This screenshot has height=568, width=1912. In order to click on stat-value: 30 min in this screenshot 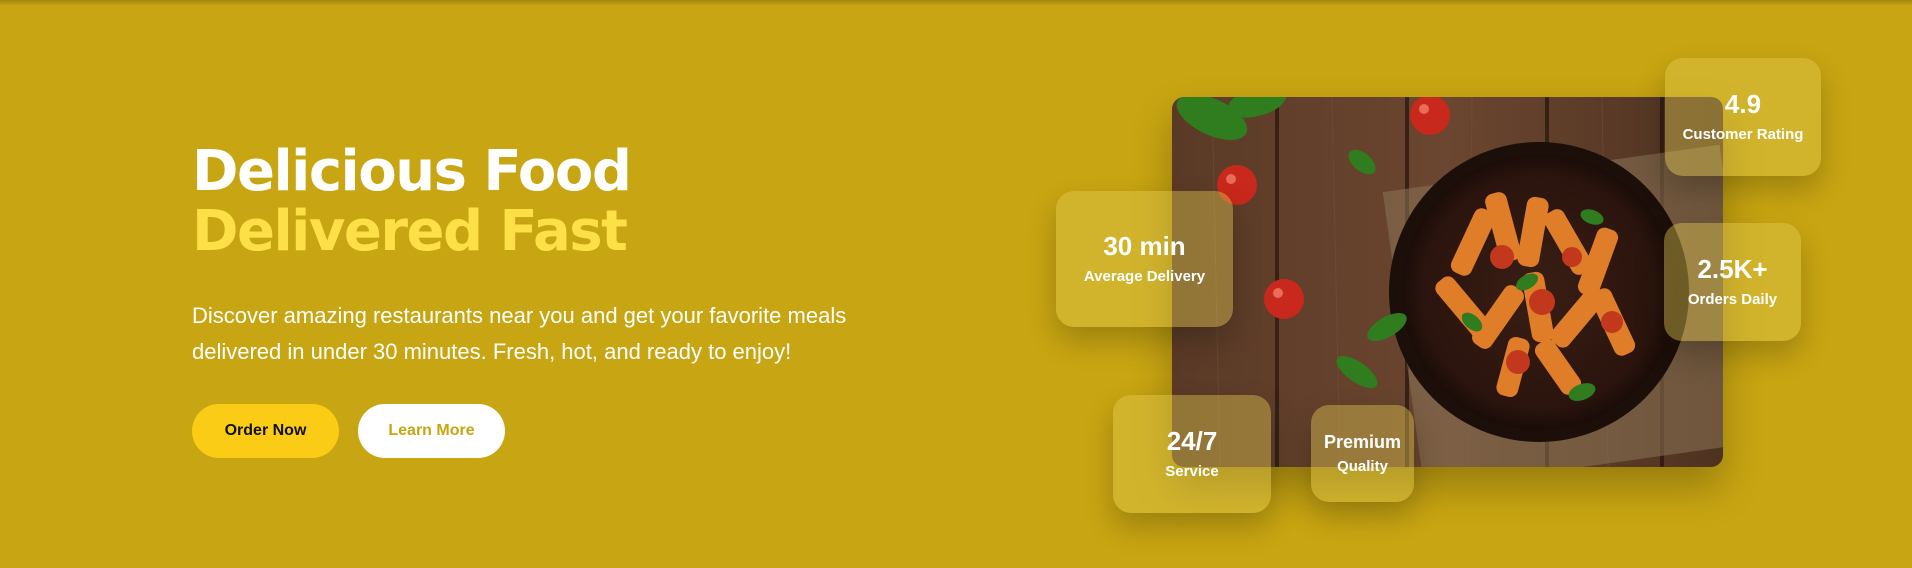, I will do `click(1144, 246)`.